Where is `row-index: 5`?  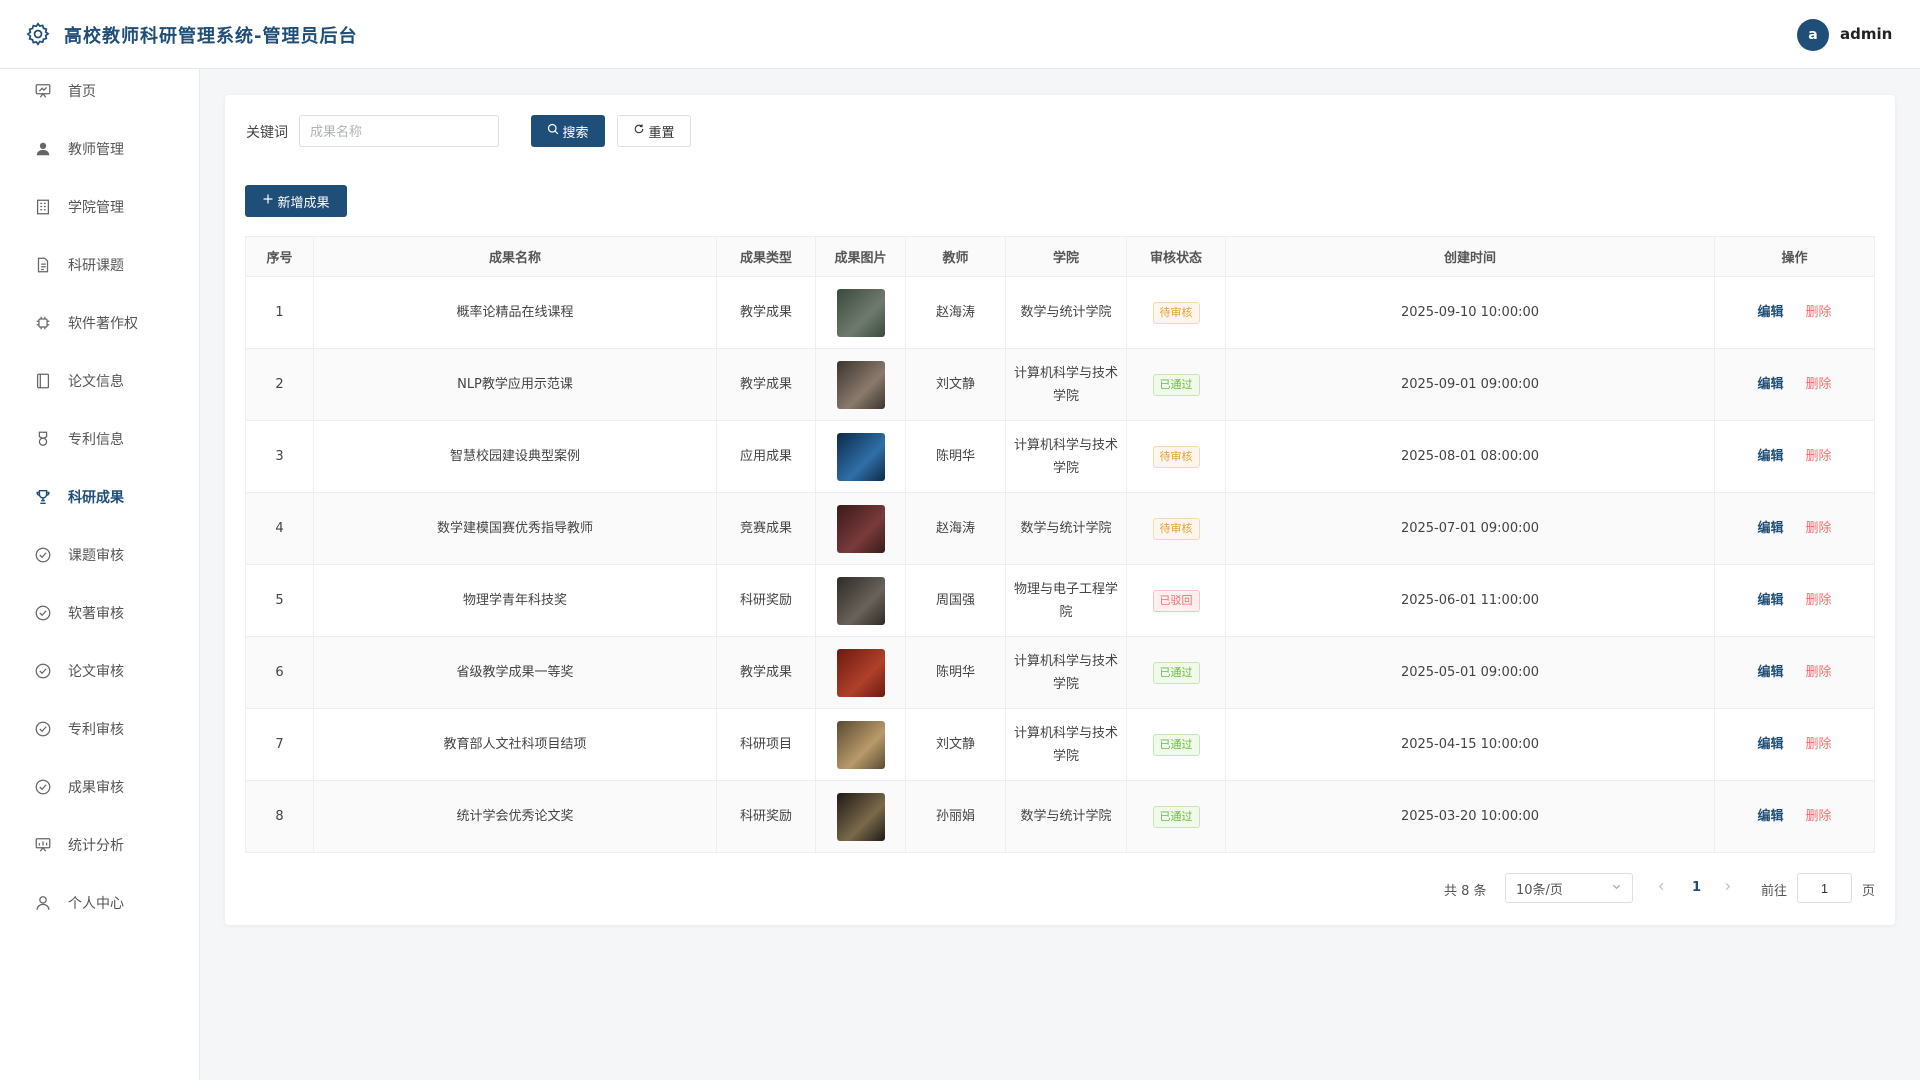 row-index: 5 is located at coordinates (279, 600).